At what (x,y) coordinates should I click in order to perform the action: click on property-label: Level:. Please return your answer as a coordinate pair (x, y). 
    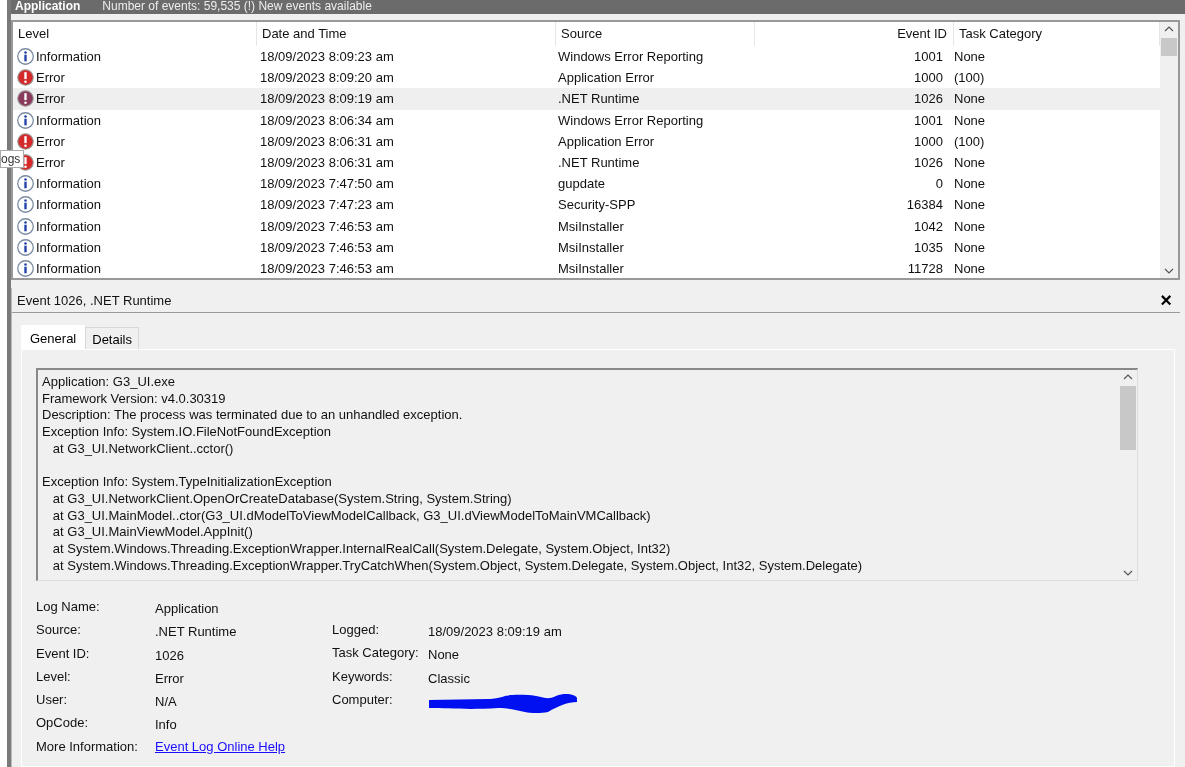
    Looking at the image, I should click on (54, 676).